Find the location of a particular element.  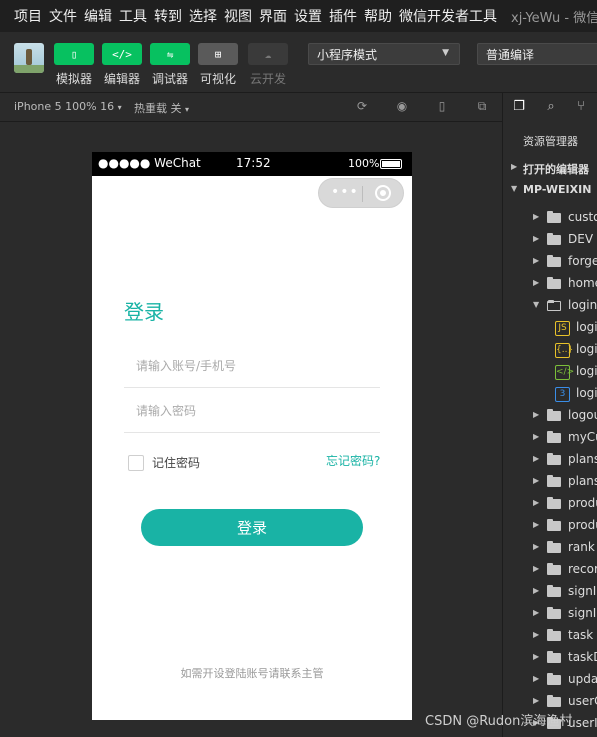

editor-button: </> is located at coordinates (122, 54).